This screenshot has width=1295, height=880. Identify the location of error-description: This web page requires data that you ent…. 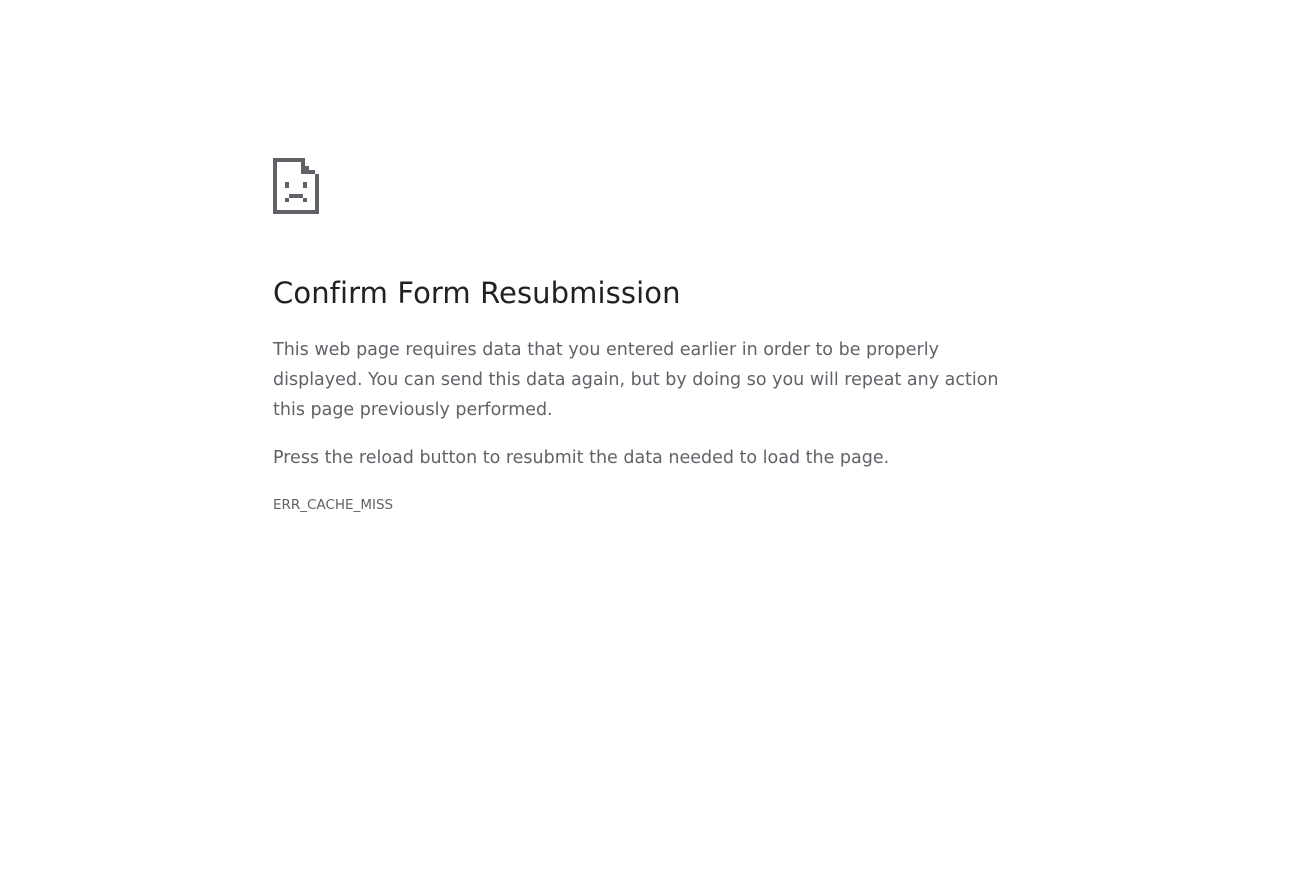
(636, 380).